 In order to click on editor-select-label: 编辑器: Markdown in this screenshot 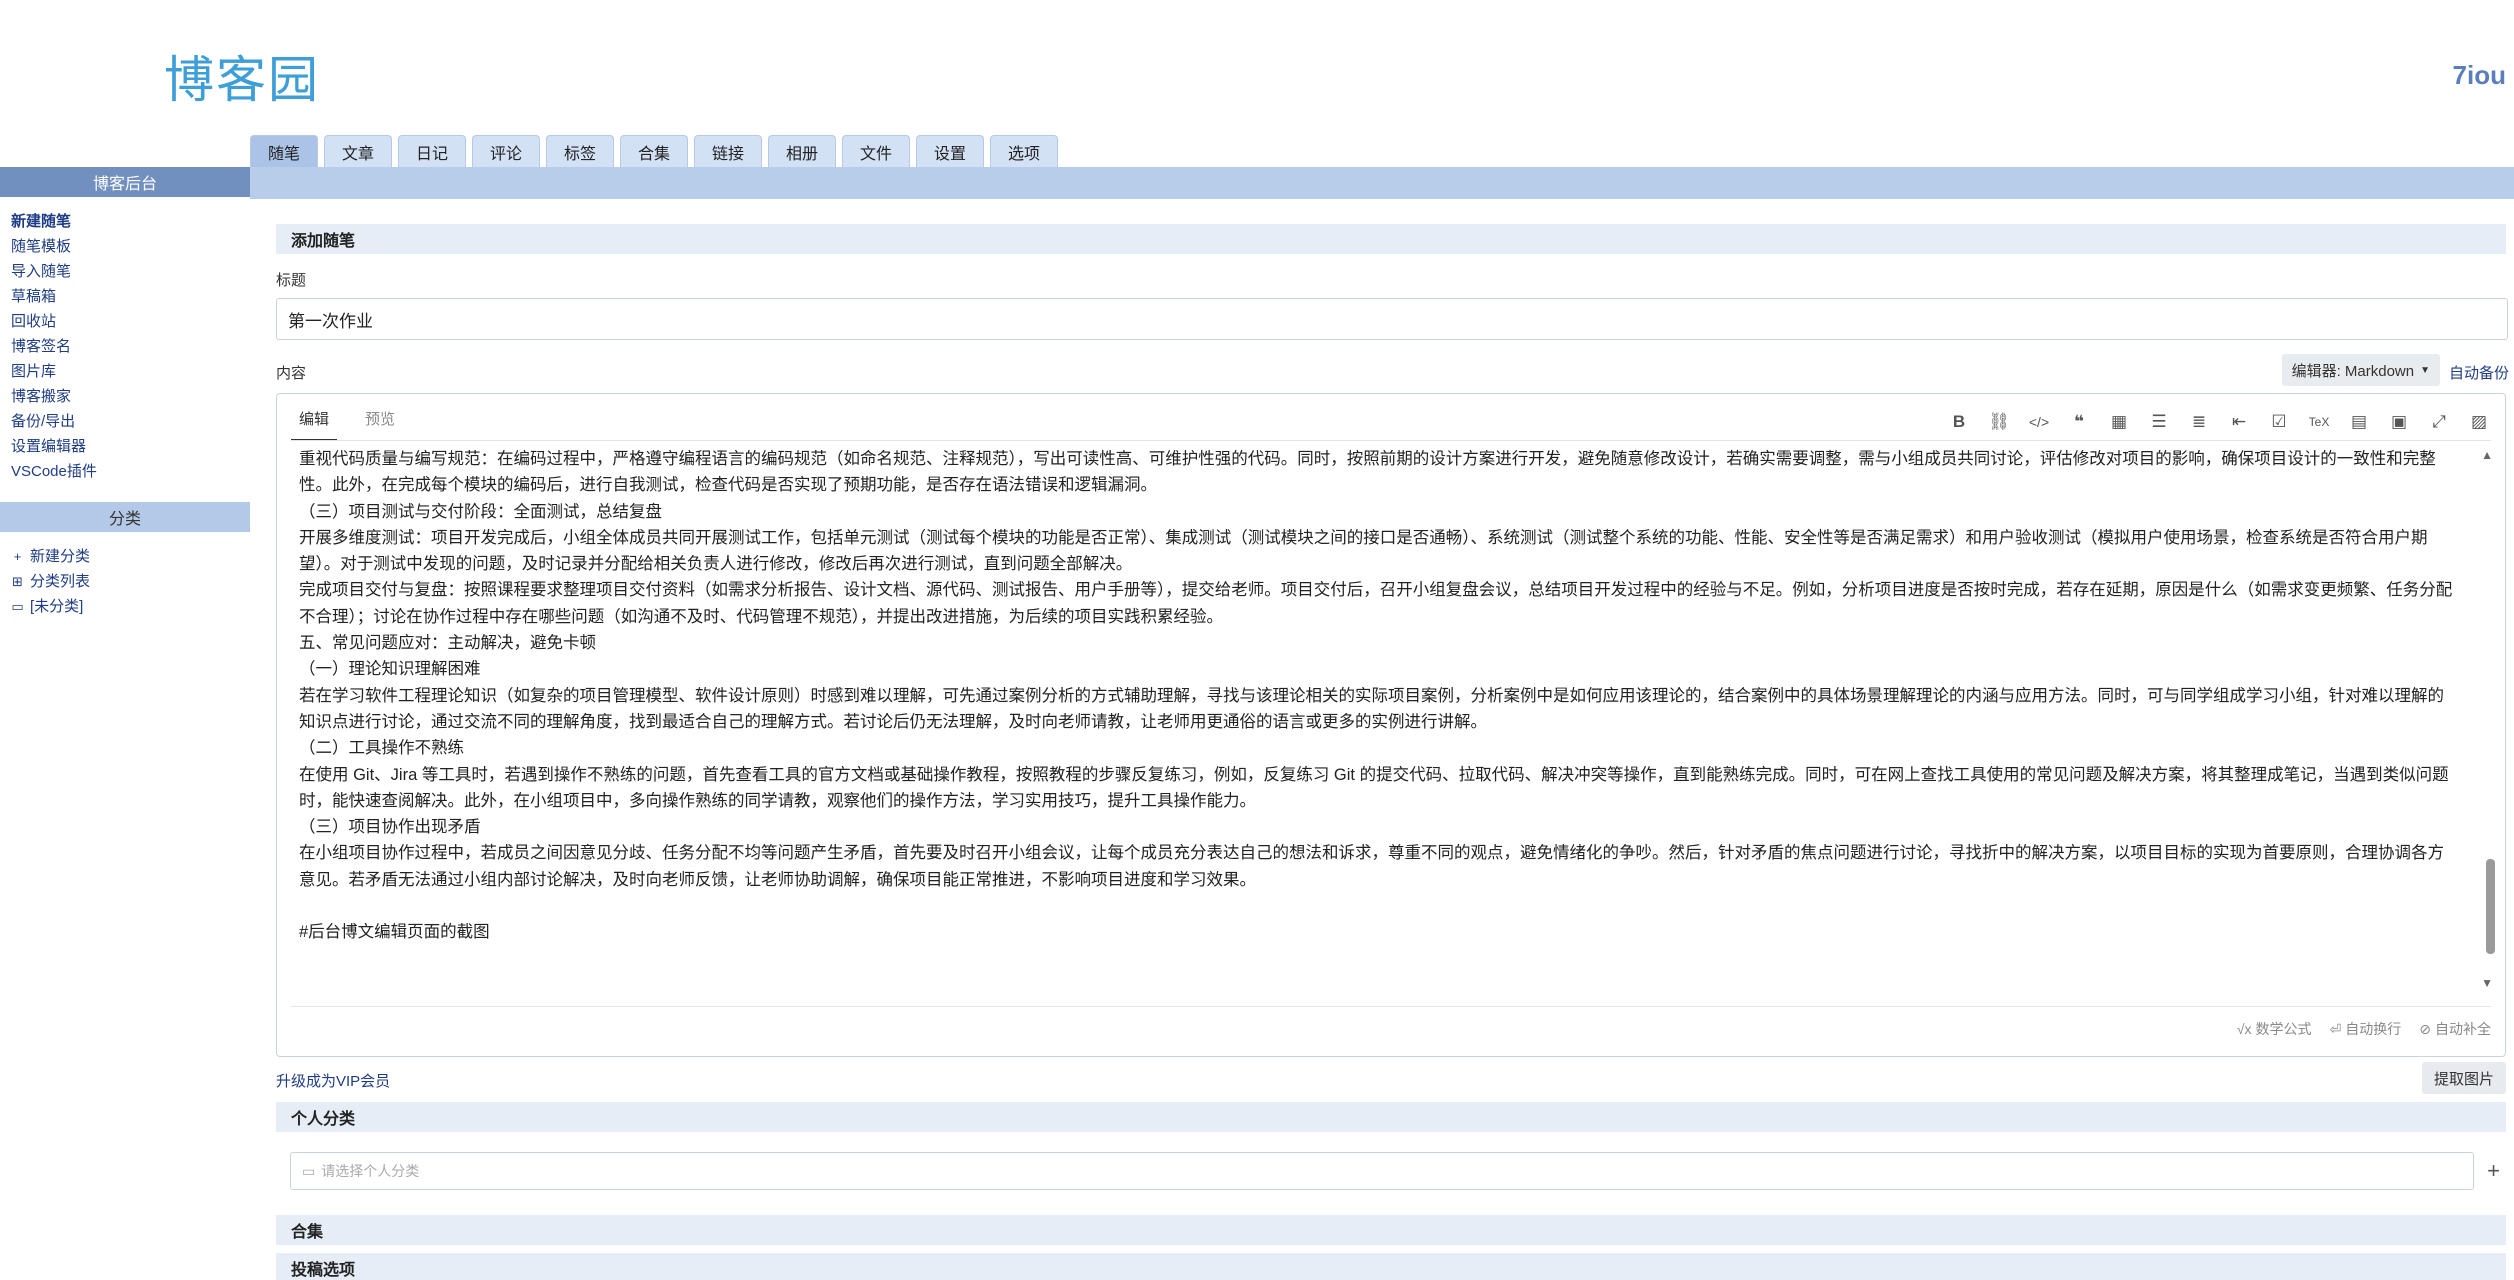, I will do `click(2353, 371)`.